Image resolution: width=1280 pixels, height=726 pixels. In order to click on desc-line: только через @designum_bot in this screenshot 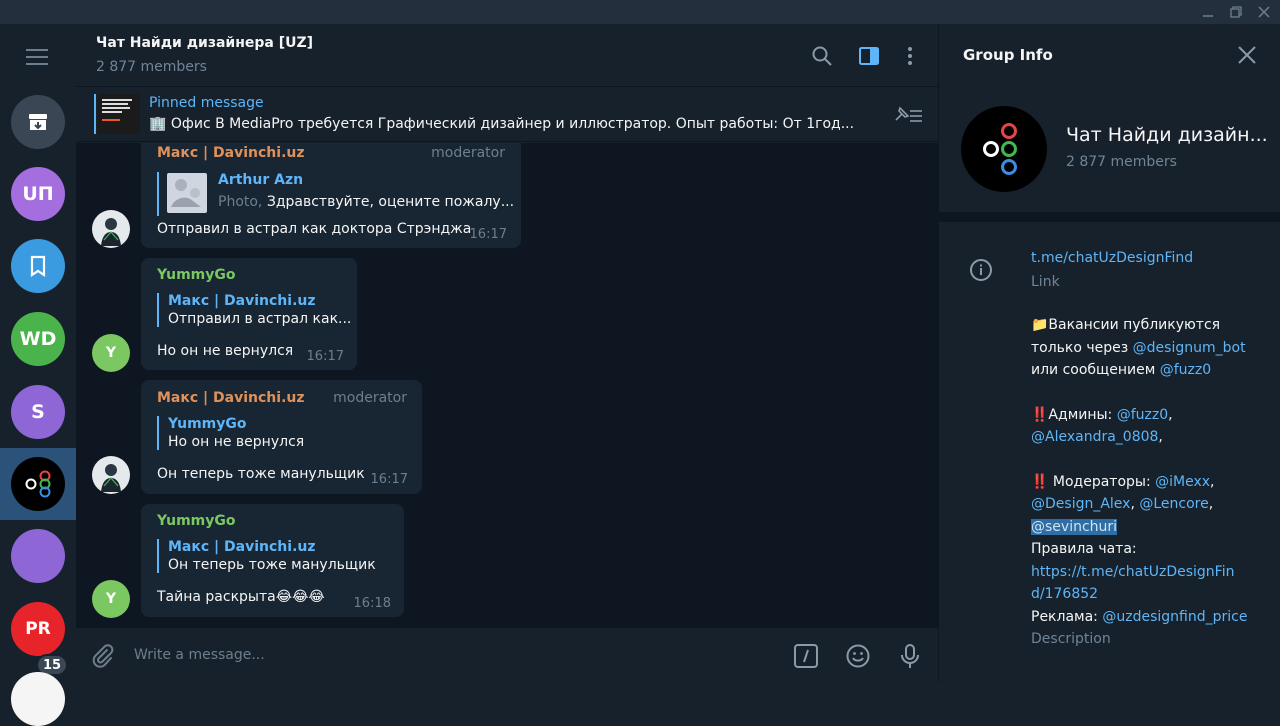, I will do `click(1138, 347)`.